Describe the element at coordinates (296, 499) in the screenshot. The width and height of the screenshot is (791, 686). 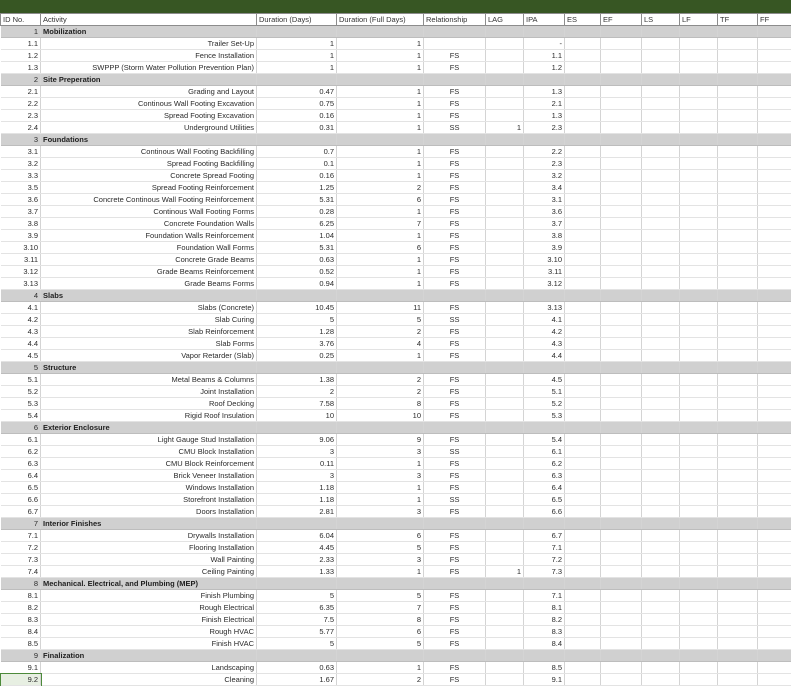
I see `cell-duration: 1.18` at that location.